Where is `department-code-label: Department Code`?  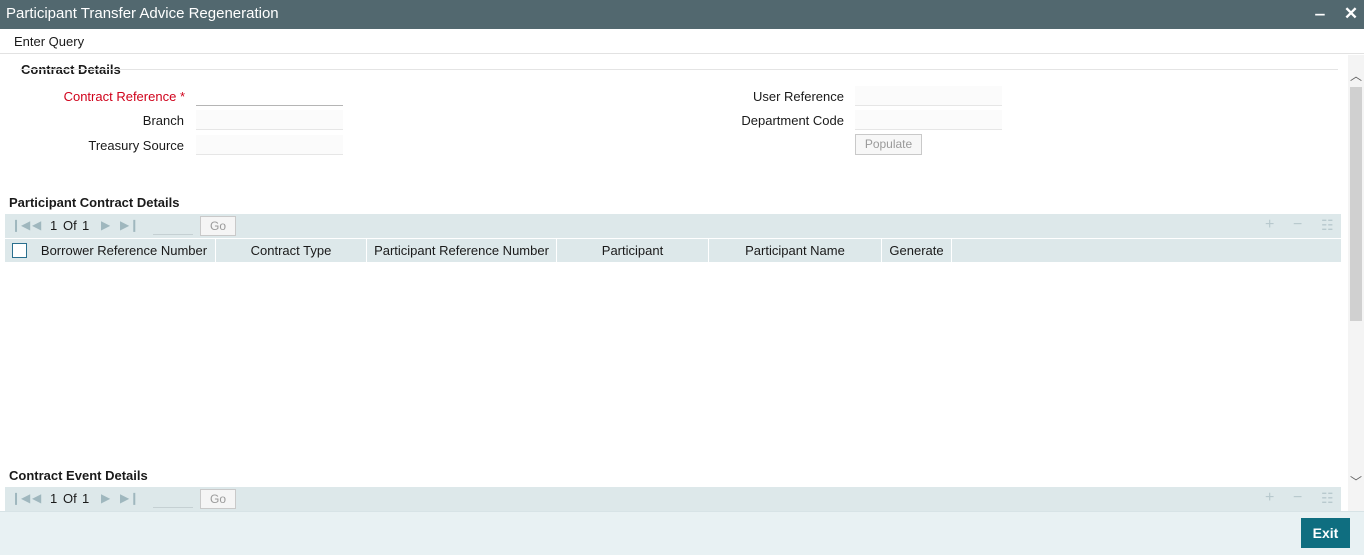 department-code-label: Department Code is located at coordinates (792, 120).